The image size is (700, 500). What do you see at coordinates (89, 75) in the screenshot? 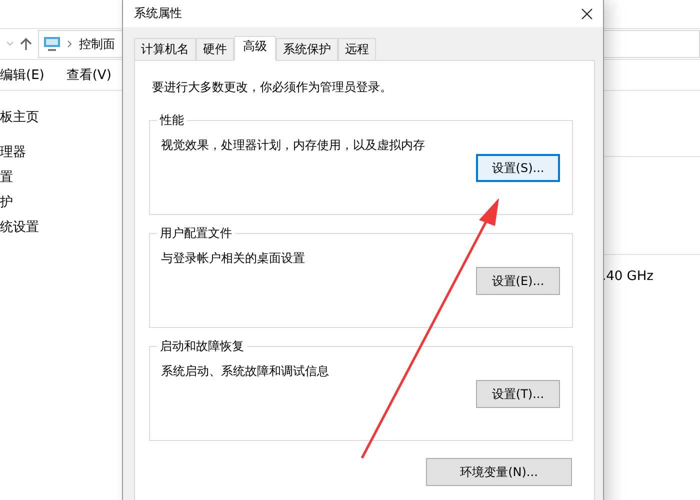
I see `menu-item: 查看(V)` at bounding box center [89, 75].